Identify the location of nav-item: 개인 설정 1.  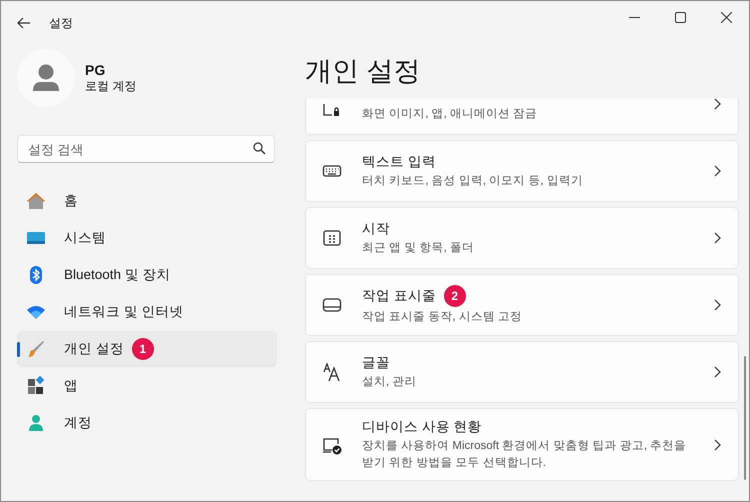
(147, 349).